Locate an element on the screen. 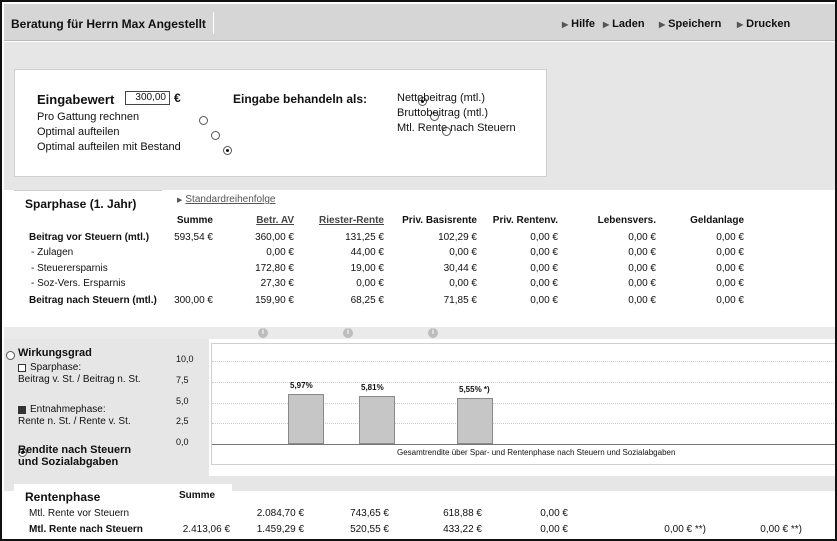 Image resolution: width=837 pixels, height=541 pixels. table-cell: 520,55 € is located at coordinates (369, 529).